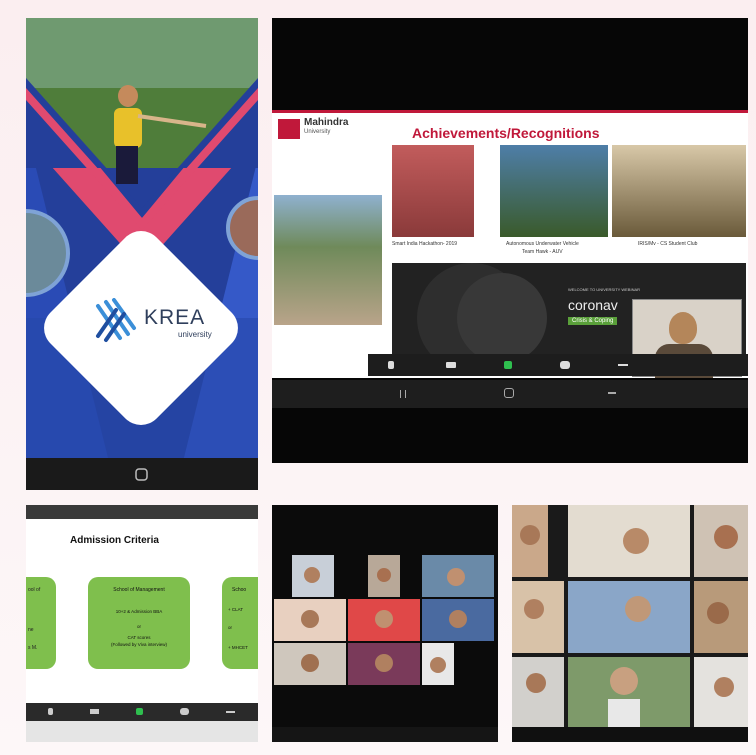  I want to click on recents-icon, so click(612, 393).